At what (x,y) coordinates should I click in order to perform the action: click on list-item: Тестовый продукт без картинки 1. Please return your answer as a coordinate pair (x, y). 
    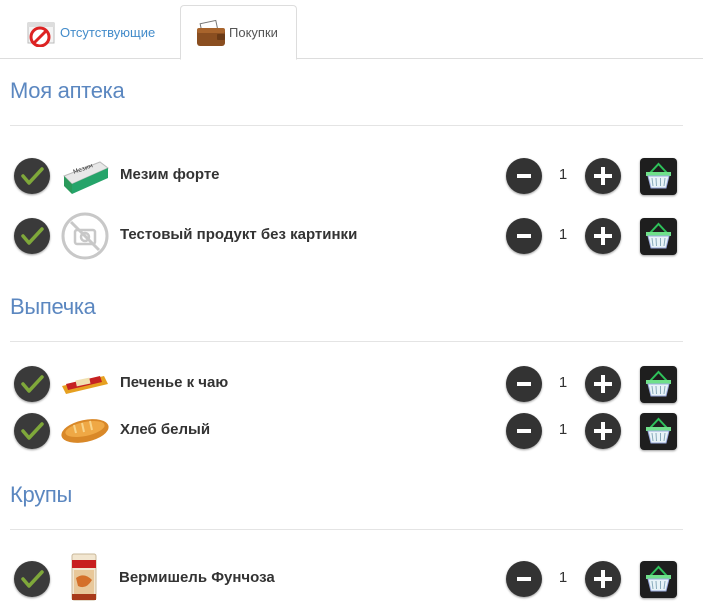
    Looking at the image, I should click on (351, 236).